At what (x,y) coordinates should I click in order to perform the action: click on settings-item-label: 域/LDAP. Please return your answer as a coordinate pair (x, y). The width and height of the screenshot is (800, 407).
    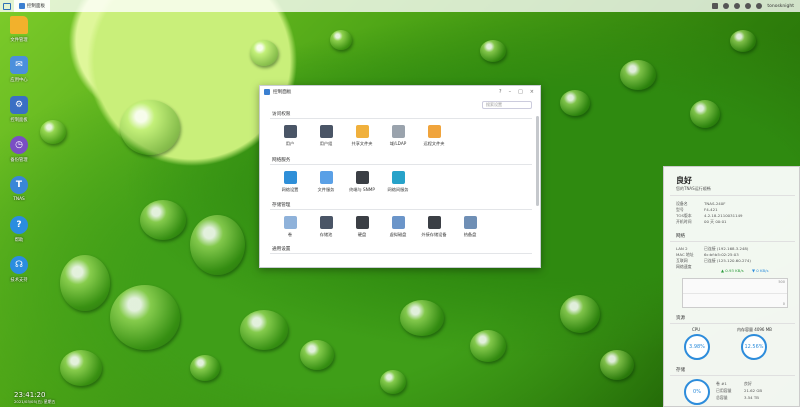
    Looking at the image, I should click on (398, 143).